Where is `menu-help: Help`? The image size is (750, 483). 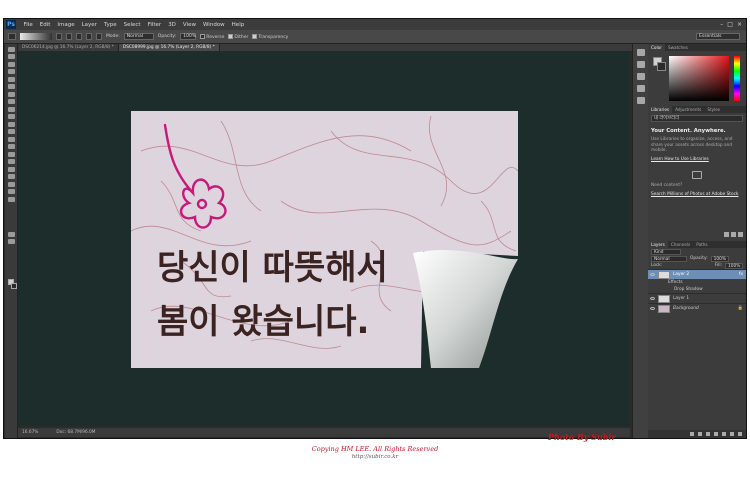
menu-help: Help is located at coordinates (238, 25).